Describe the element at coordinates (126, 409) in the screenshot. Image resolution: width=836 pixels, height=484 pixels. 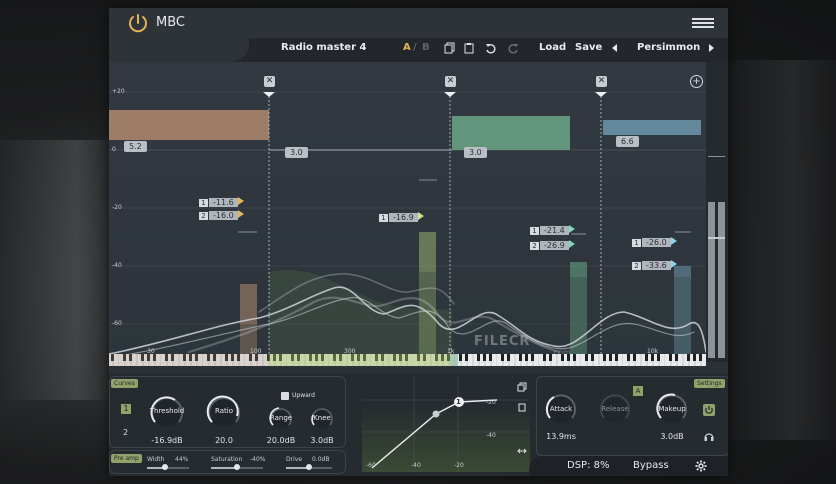
I see `band-1-selector: 1` at that location.